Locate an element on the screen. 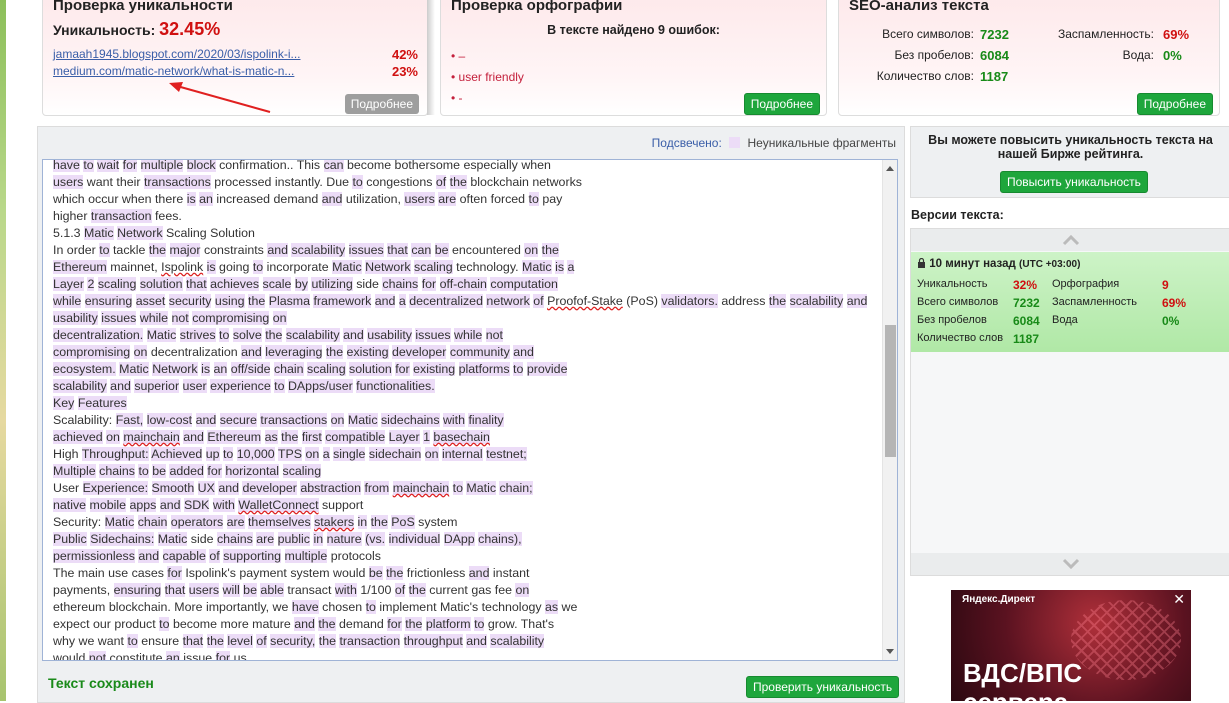 This screenshot has height=703, width=1229. seo-label: Всего символов: is located at coordinates (928, 34).